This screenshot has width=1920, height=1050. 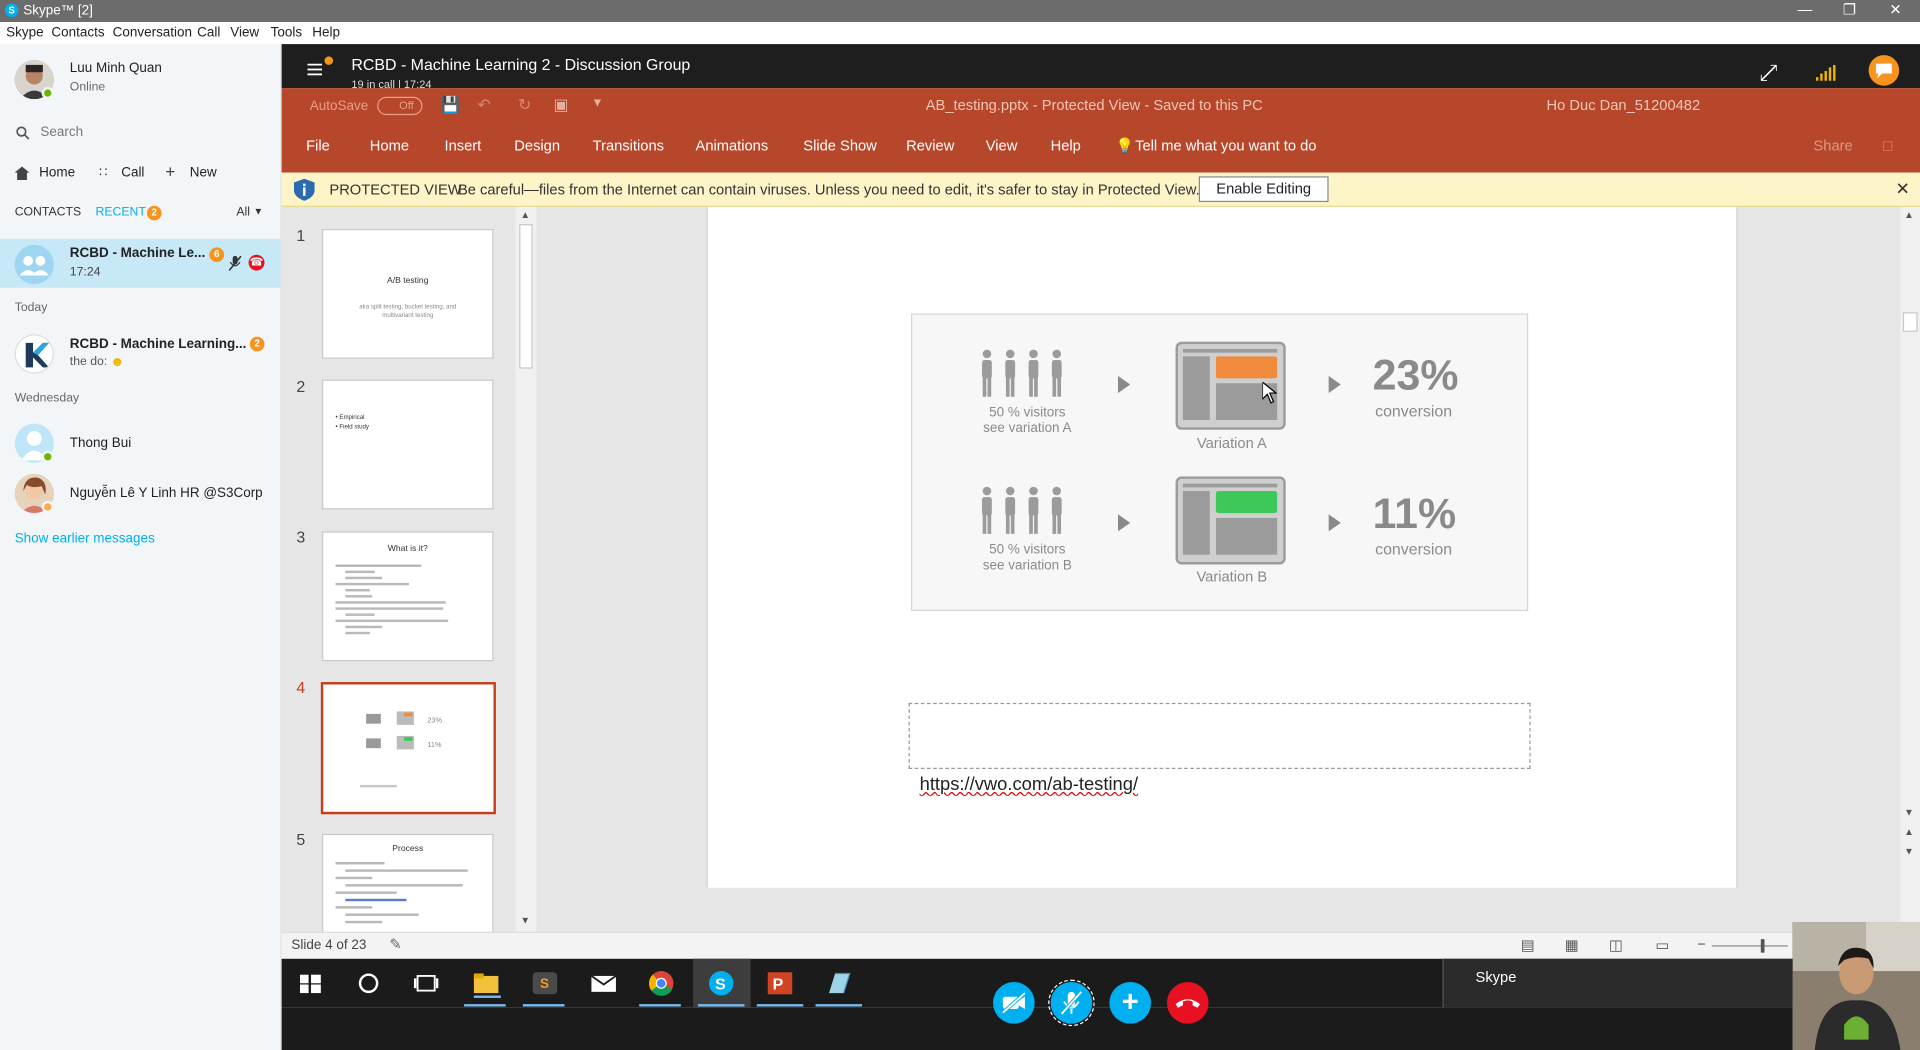 What do you see at coordinates (256, 262) in the screenshot?
I see `hang-up-icon: ☎` at bounding box center [256, 262].